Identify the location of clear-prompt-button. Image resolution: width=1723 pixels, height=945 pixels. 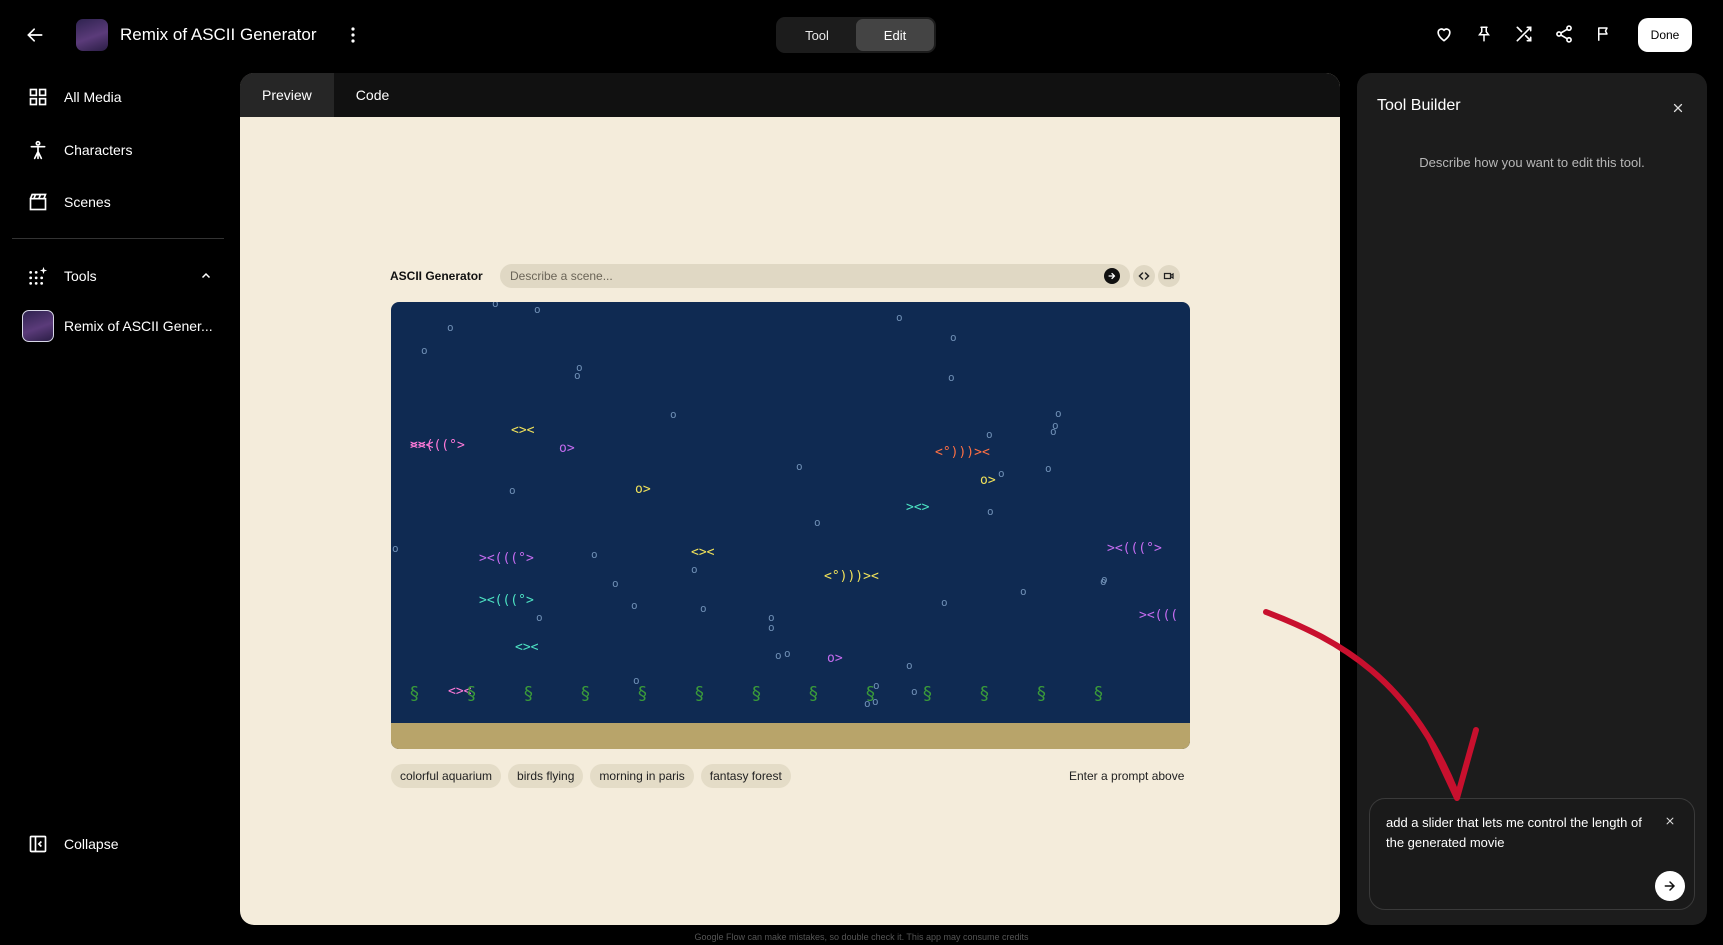
(1670, 821).